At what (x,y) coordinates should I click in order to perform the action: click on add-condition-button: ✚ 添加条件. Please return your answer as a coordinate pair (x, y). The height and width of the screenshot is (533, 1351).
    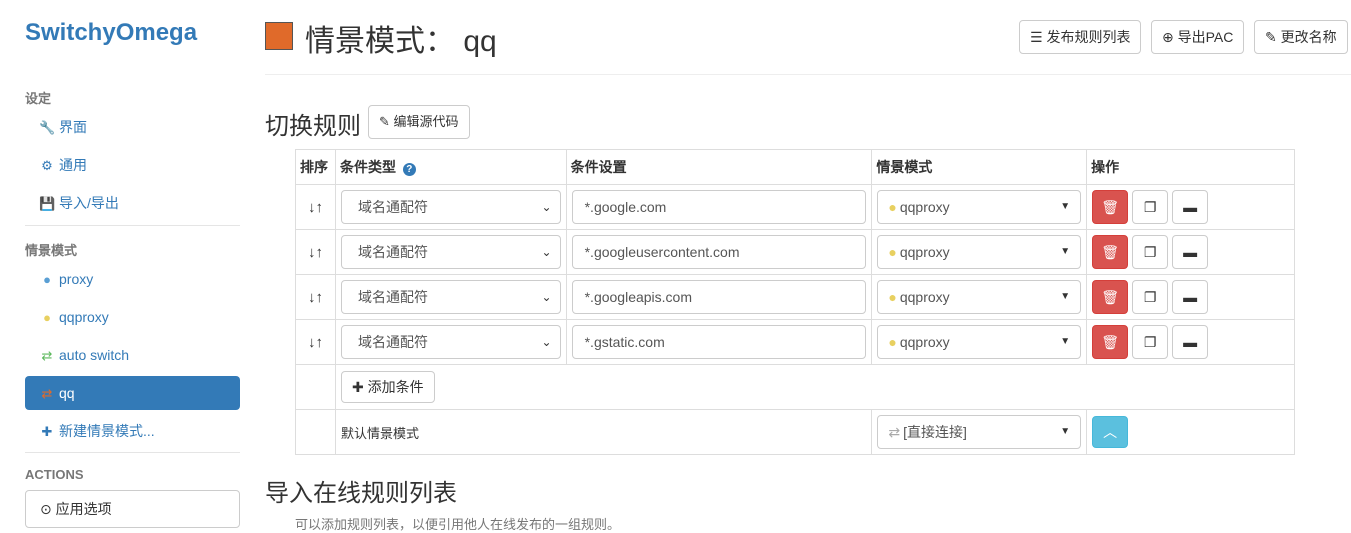
    Looking at the image, I should click on (387, 387).